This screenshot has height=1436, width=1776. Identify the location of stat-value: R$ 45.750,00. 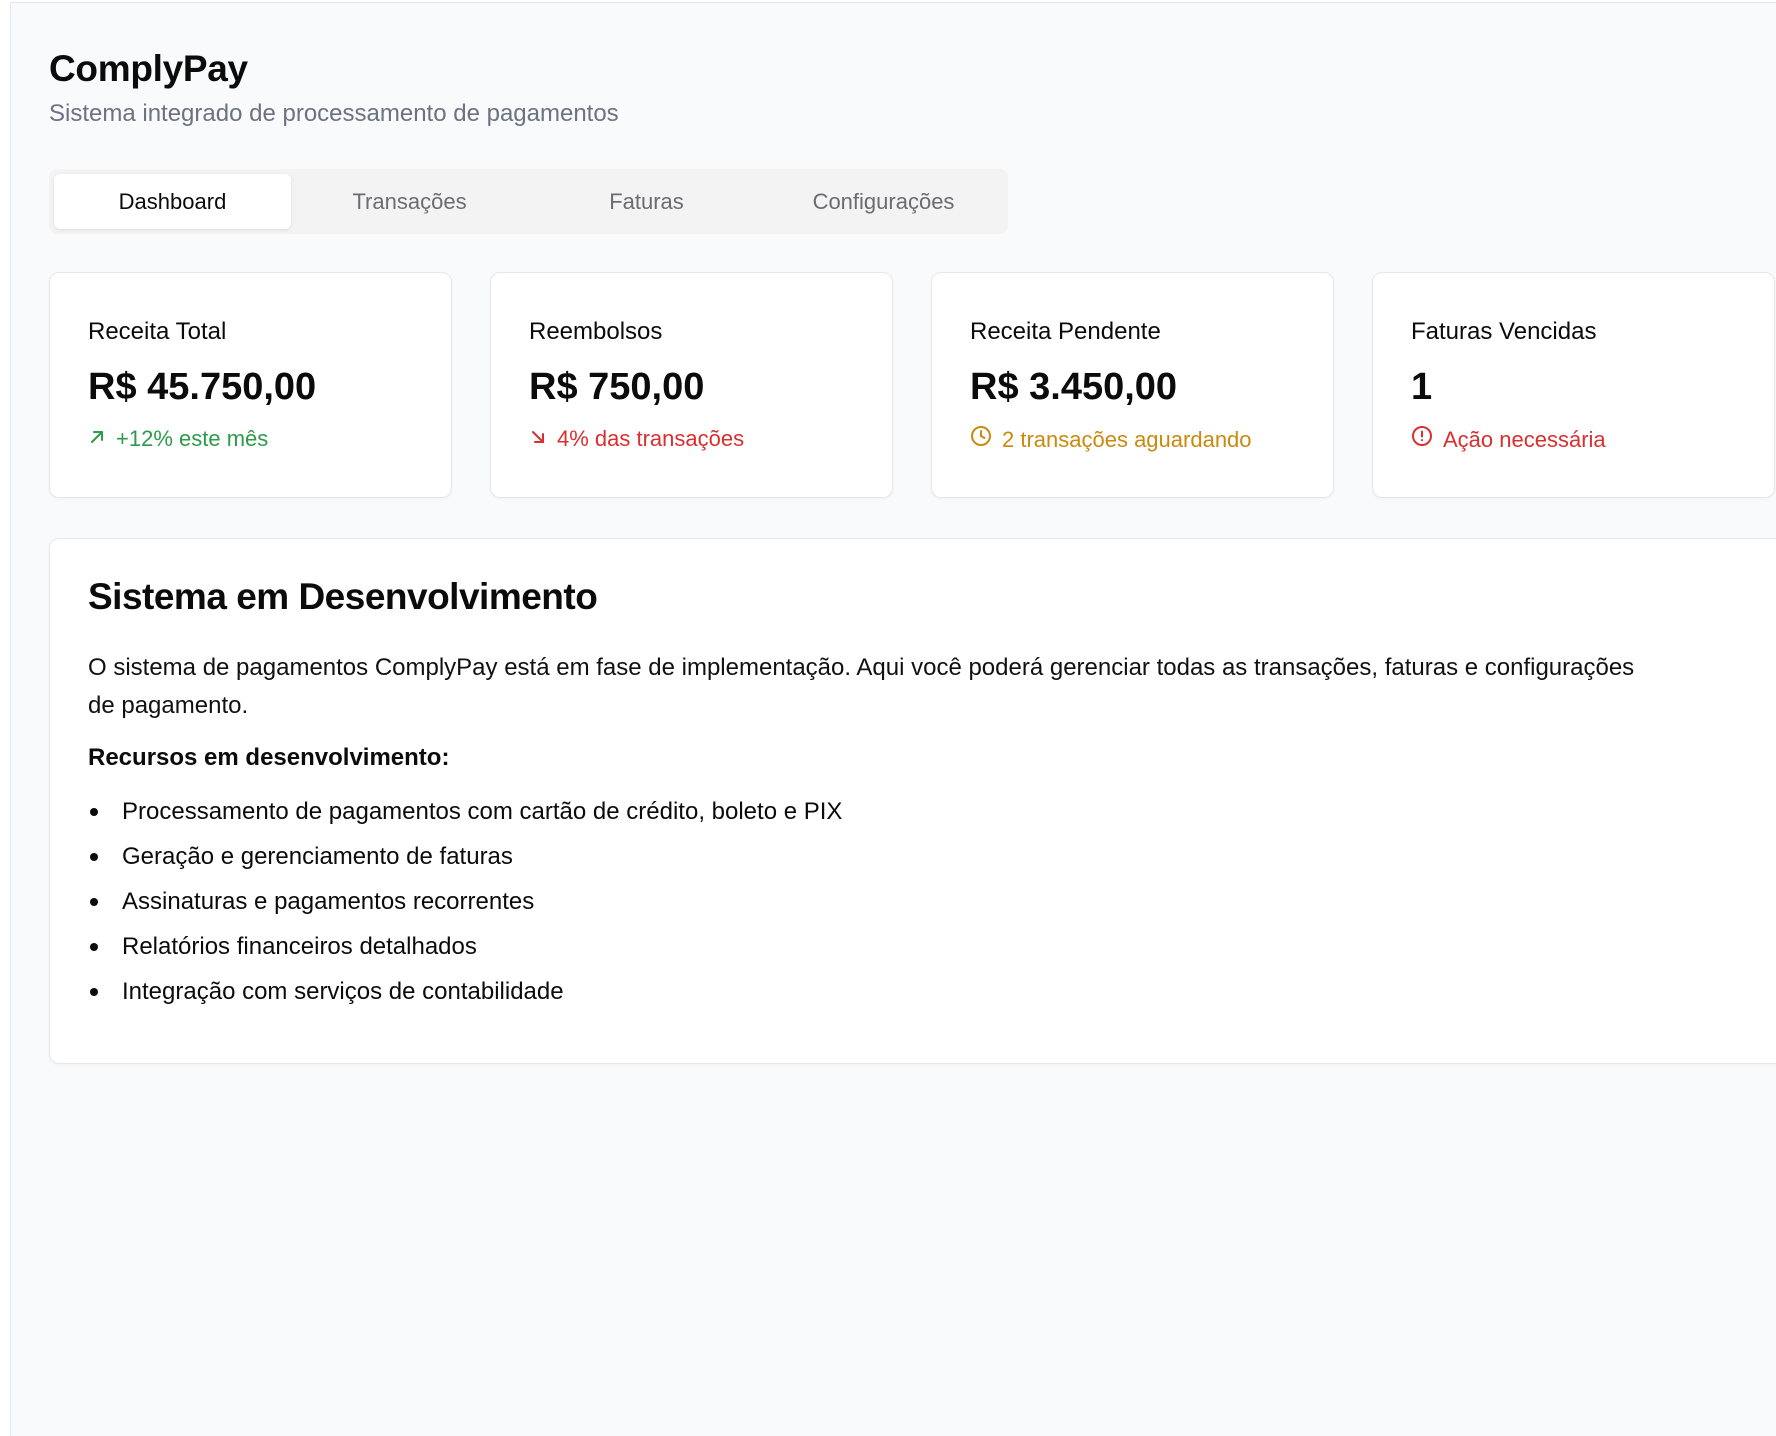
(202, 387).